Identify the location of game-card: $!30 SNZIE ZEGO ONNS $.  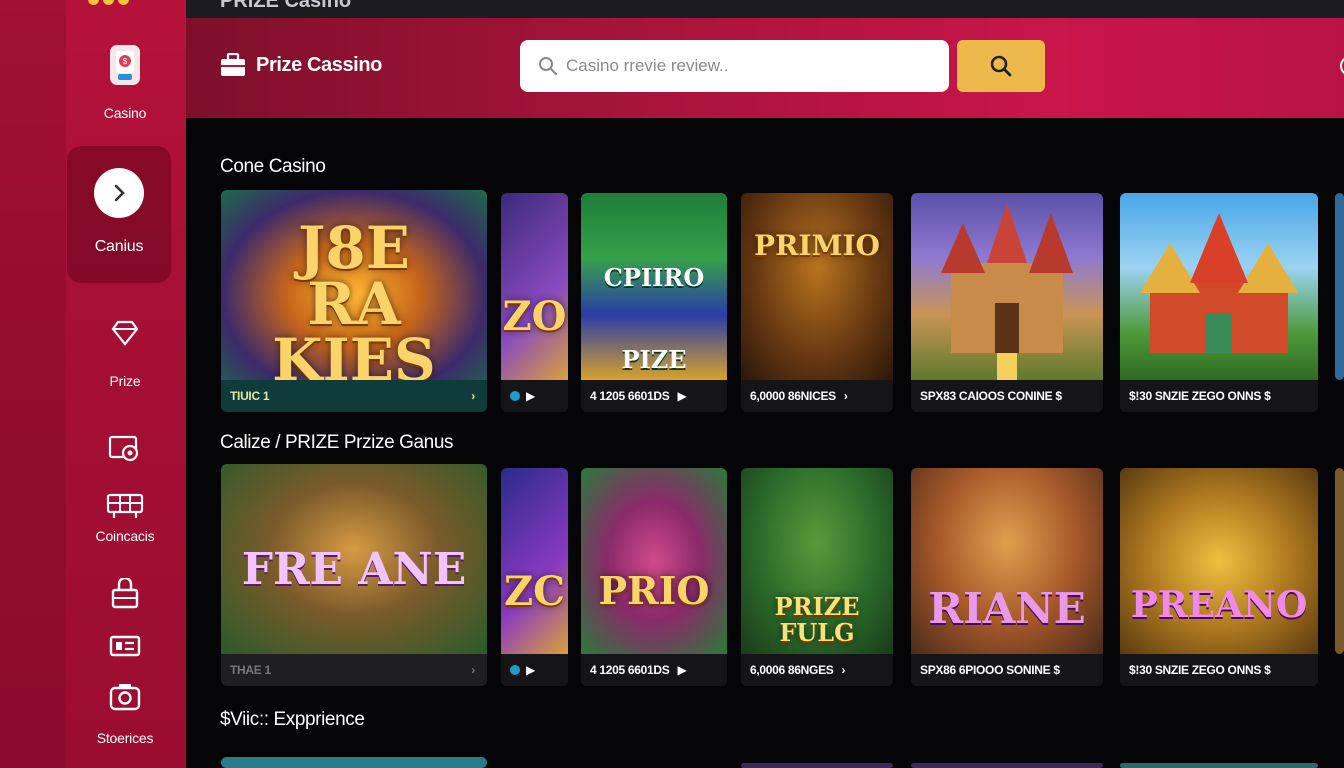
(1219, 302).